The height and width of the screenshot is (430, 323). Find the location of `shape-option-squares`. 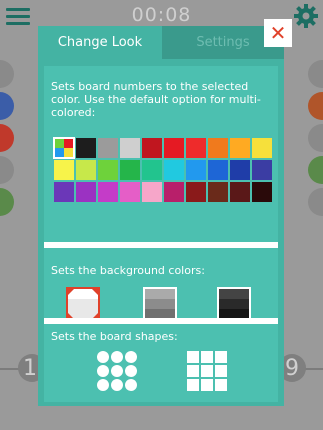

shape-option-squares is located at coordinates (207, 371).